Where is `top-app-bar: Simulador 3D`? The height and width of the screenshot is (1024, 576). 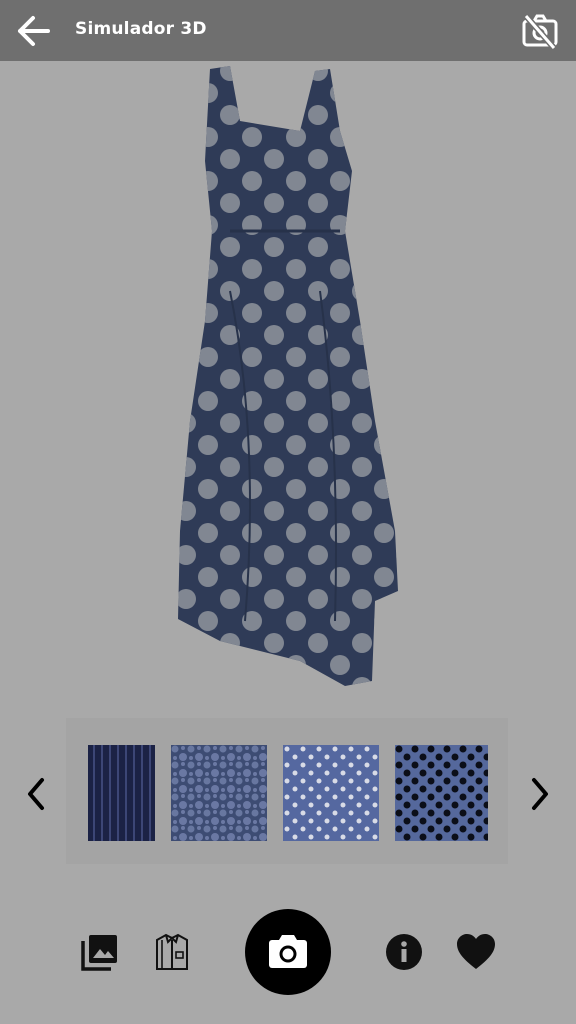 top-app-bar: Simulador 3D is located at coordinates (288, 30).